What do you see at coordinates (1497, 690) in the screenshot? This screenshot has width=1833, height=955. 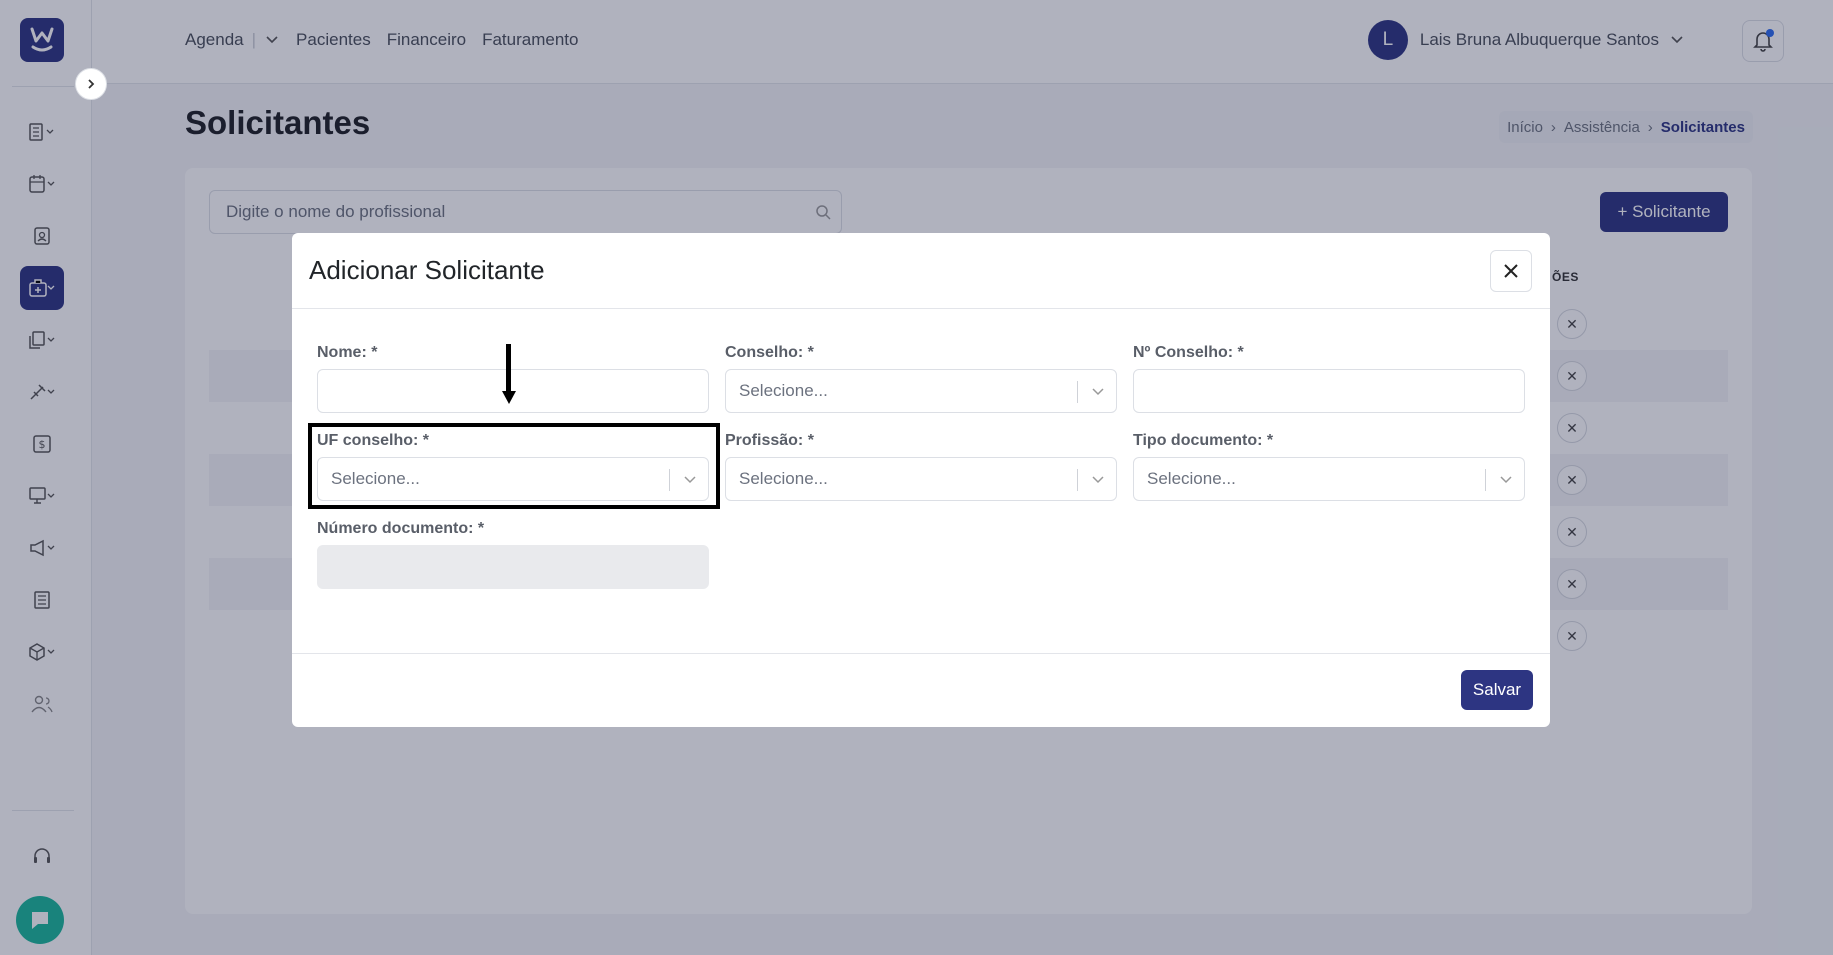 I see `save-button: Salvar` at bounding box center [1497, 690].